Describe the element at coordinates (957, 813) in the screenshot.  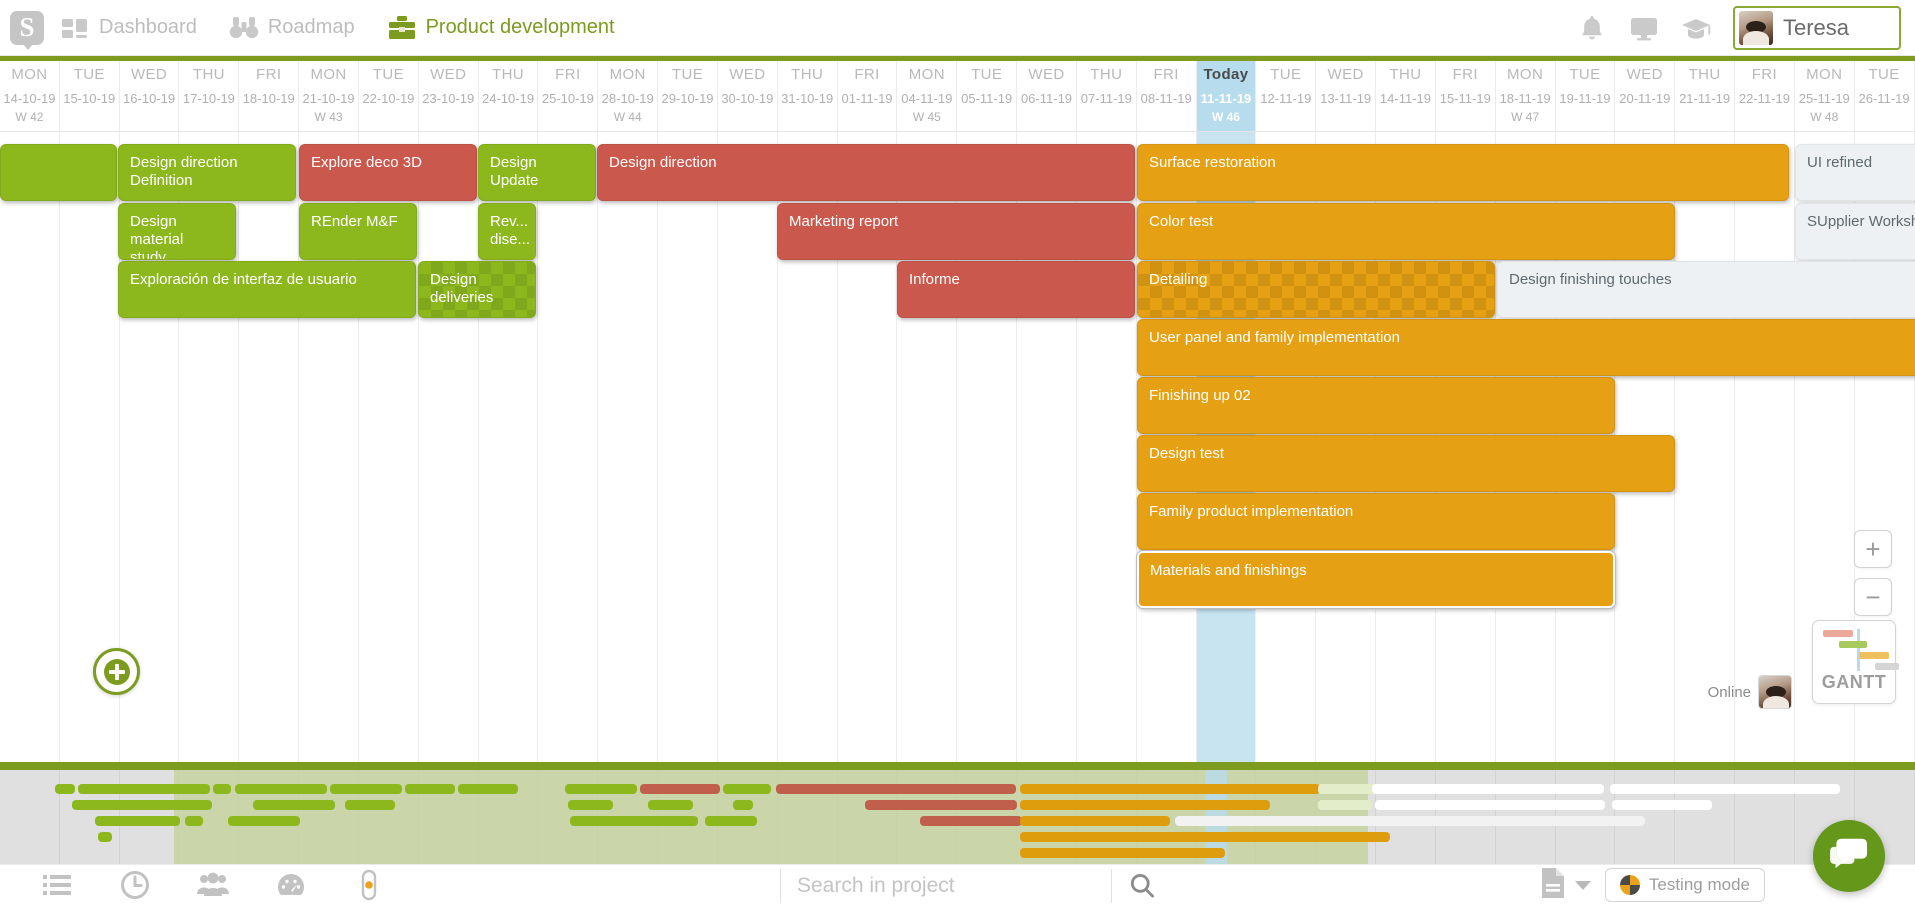
I see `timeline-minimap` at that location.